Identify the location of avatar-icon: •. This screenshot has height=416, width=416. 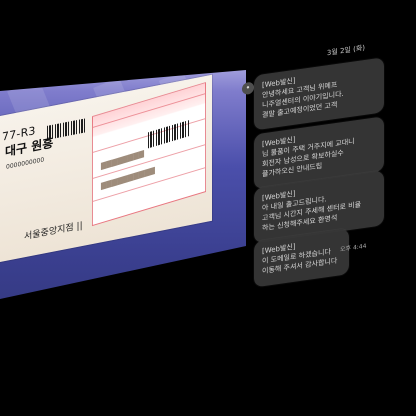
(248, 88).